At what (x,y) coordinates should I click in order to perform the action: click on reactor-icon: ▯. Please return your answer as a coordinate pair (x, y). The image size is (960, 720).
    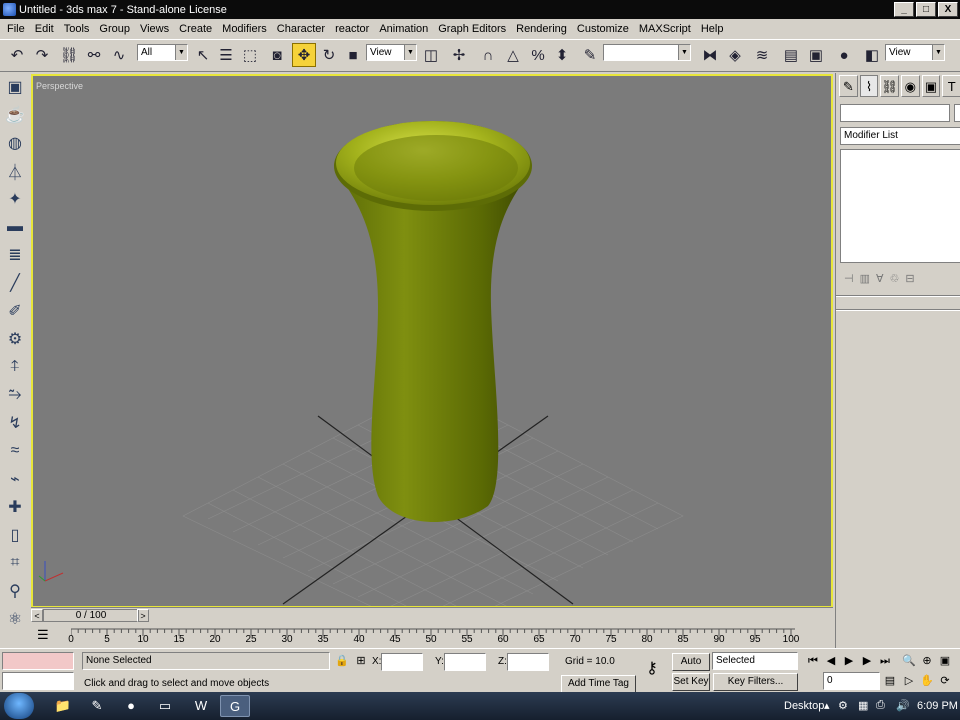
    Looking at the image, I should click on (15, 535).